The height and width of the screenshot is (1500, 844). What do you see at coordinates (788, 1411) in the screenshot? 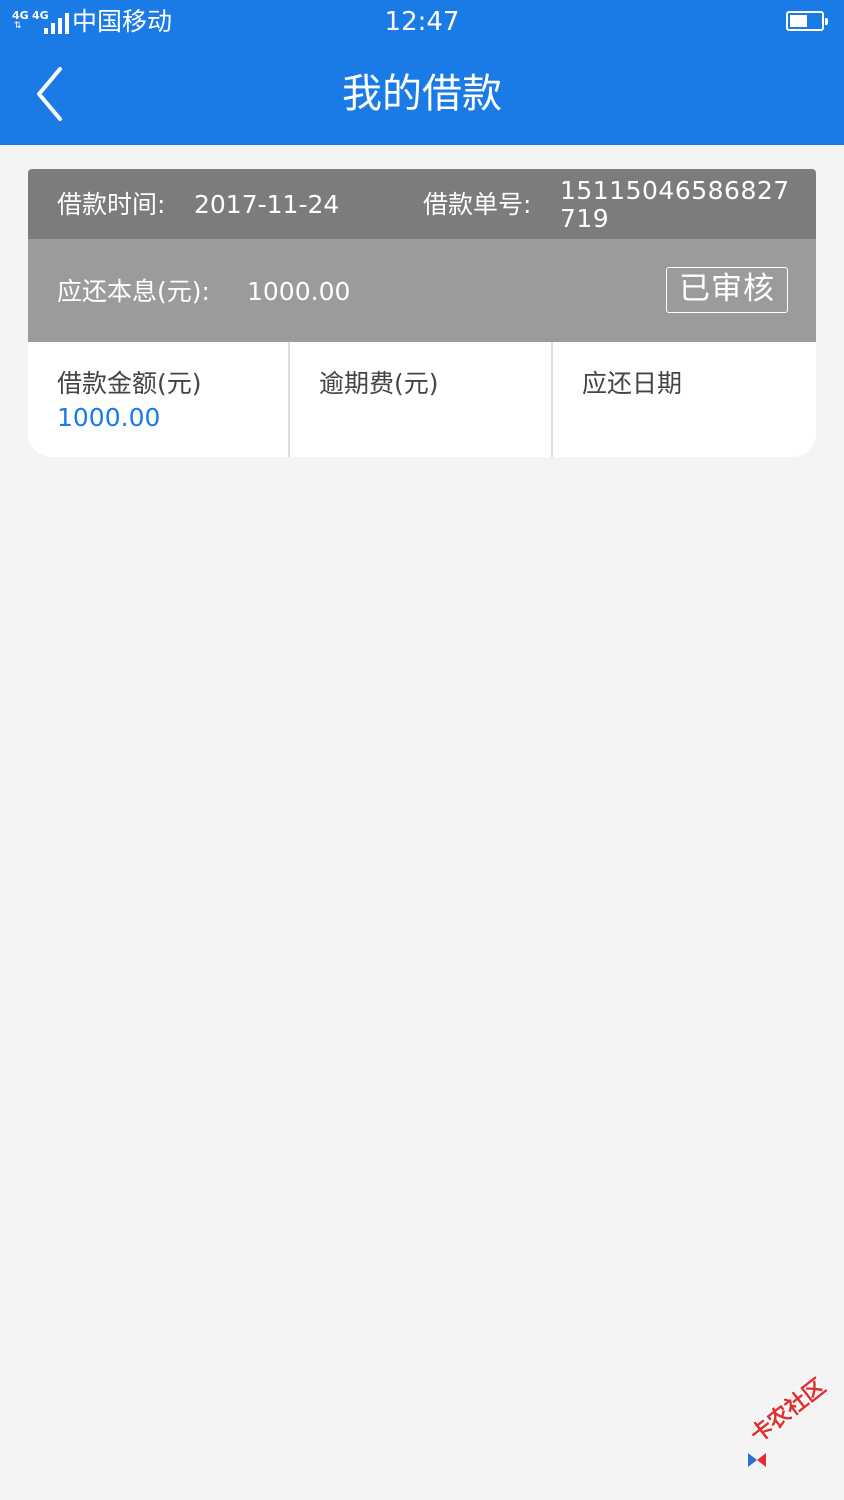
I see `watermark-text: 卡农社区` at bounding box center [788, 1411].